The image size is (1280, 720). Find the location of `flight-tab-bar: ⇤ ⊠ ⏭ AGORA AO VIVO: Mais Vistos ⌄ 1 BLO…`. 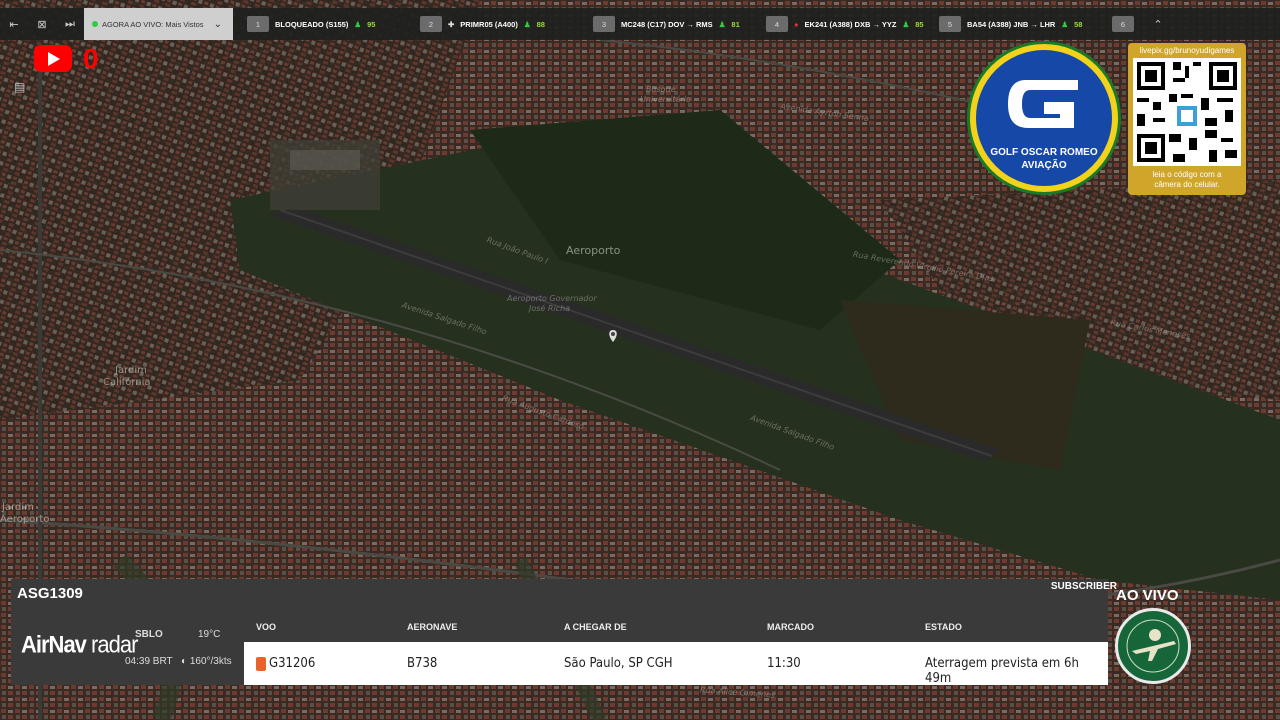

flight-tab-bar: ⇤ ⊠ ⏭ AGORA AO VIVO: Mais Vistos ⌄ 1 BLO… is located at coordinates (640, 24).